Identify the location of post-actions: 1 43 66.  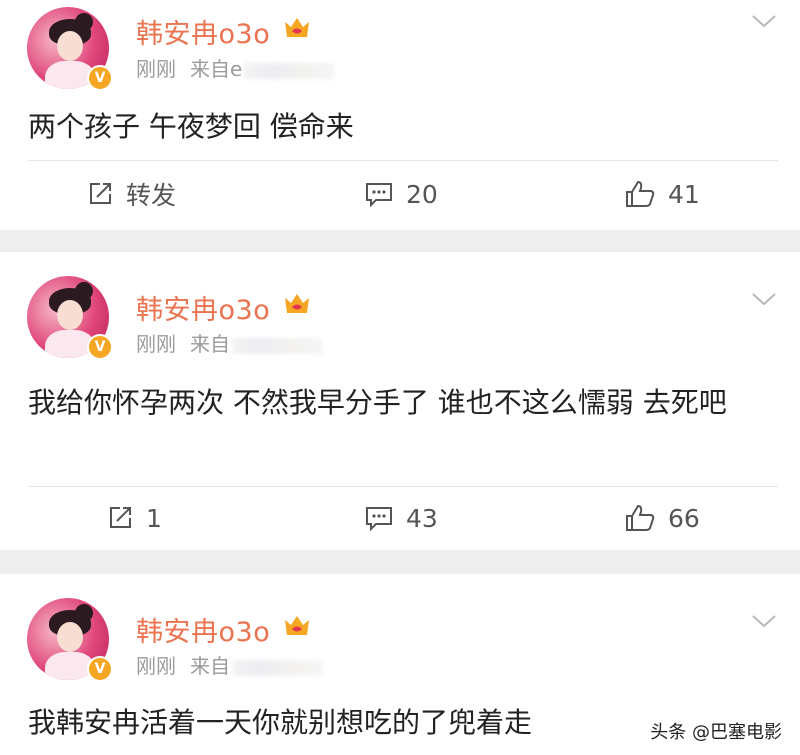
(400, 518).